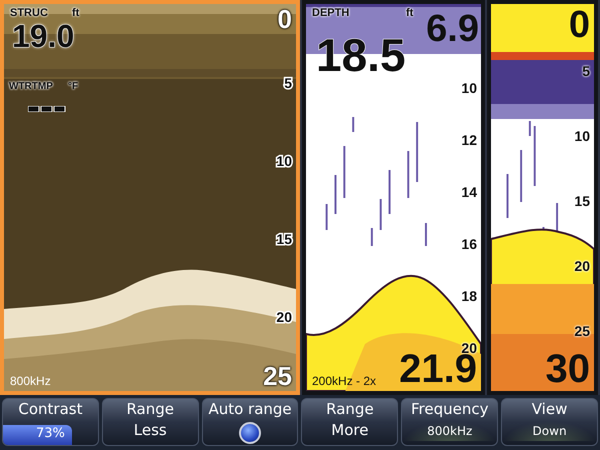 The width and height of the screenshot is (600, 450). What do you see at coordinates (31, 87) in the screenshot?
I see `temperature-label: WTRTMP` at bounding box center [31, 87].